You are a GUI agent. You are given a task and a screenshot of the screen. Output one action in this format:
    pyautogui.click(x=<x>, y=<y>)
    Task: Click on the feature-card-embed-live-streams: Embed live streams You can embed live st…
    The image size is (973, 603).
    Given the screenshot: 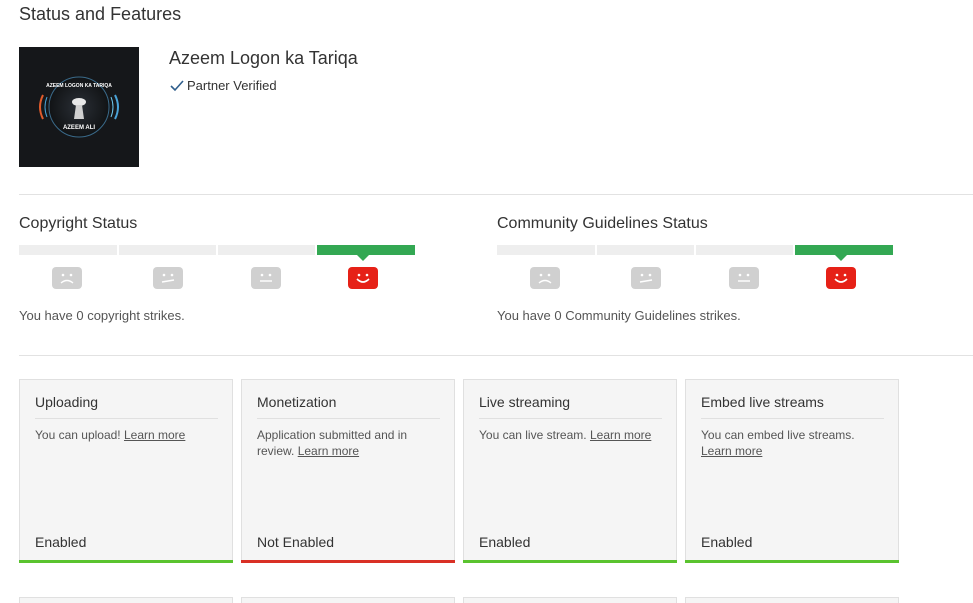 What is the action you would take?
    pyautogui.click(x=792, y=471)
    